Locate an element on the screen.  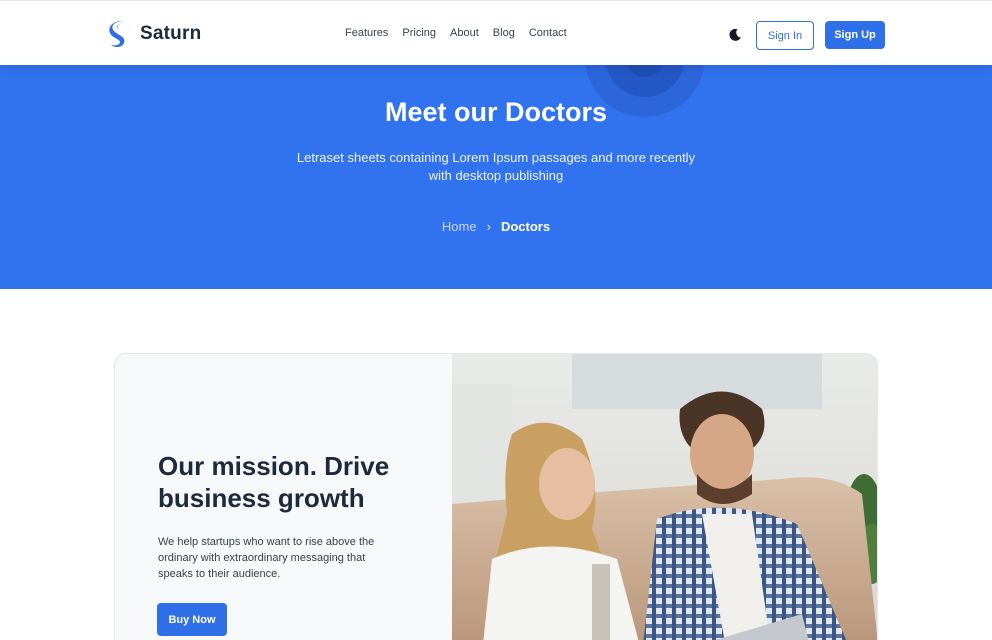
buy-now-button: Buy Now is located at coordinates (192, 619).